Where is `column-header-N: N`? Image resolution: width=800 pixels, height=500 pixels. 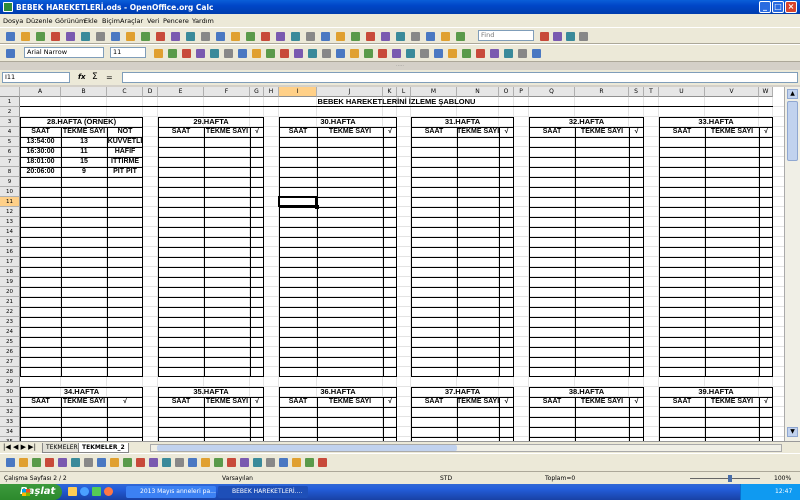
column-header-N: N is located at coordinates (478, 92).